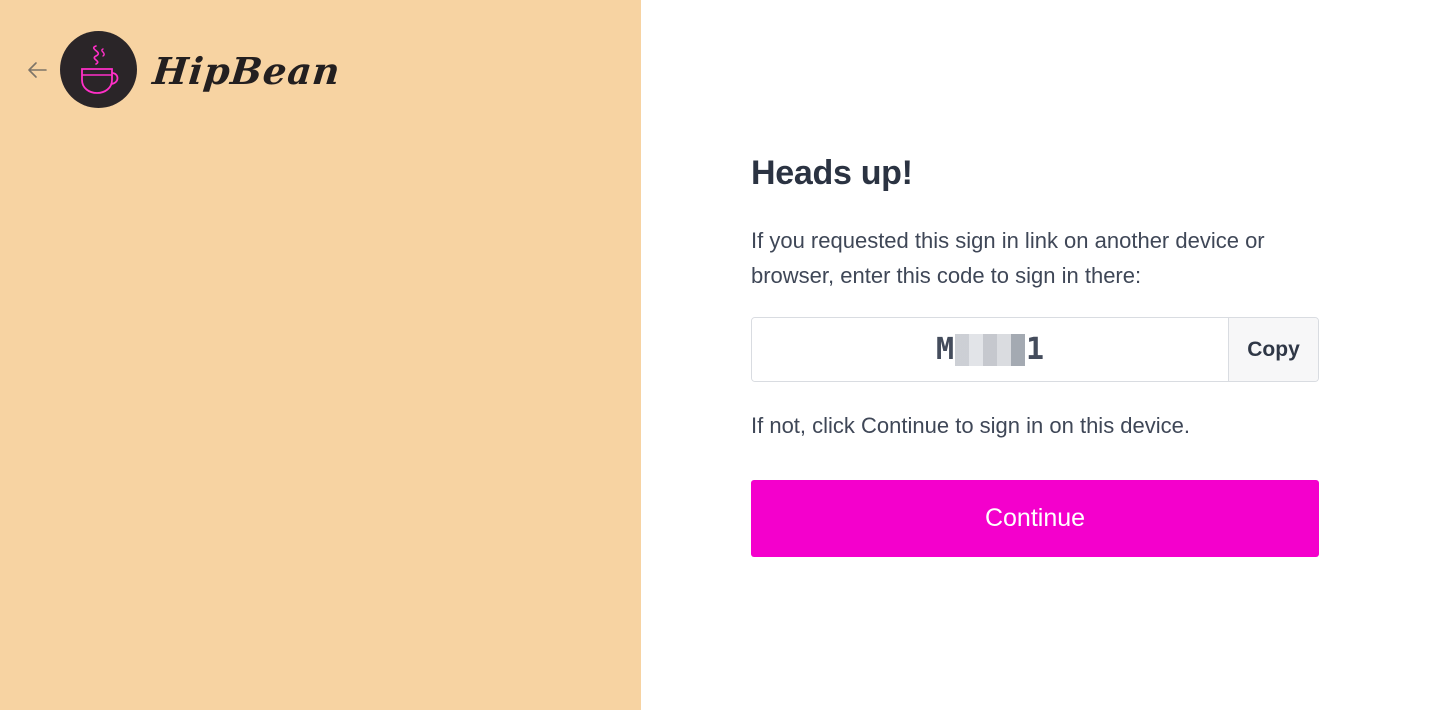 This screenshot has width=1440, height=710. I want to click on code-last-char: 1, so click(1035, 349).